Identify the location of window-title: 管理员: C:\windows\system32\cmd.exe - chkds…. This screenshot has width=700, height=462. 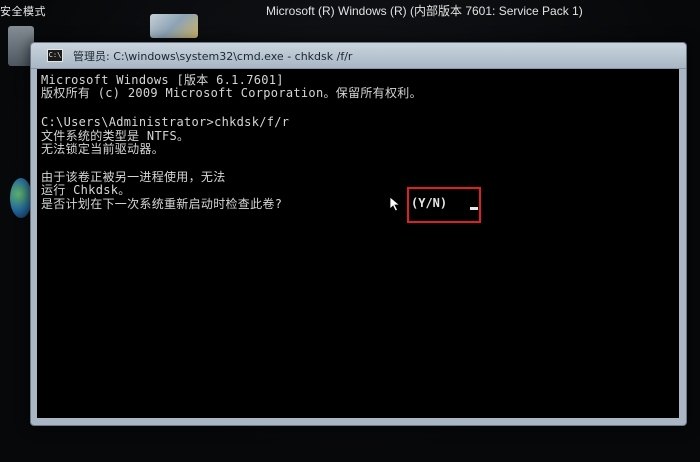
(213, 56).